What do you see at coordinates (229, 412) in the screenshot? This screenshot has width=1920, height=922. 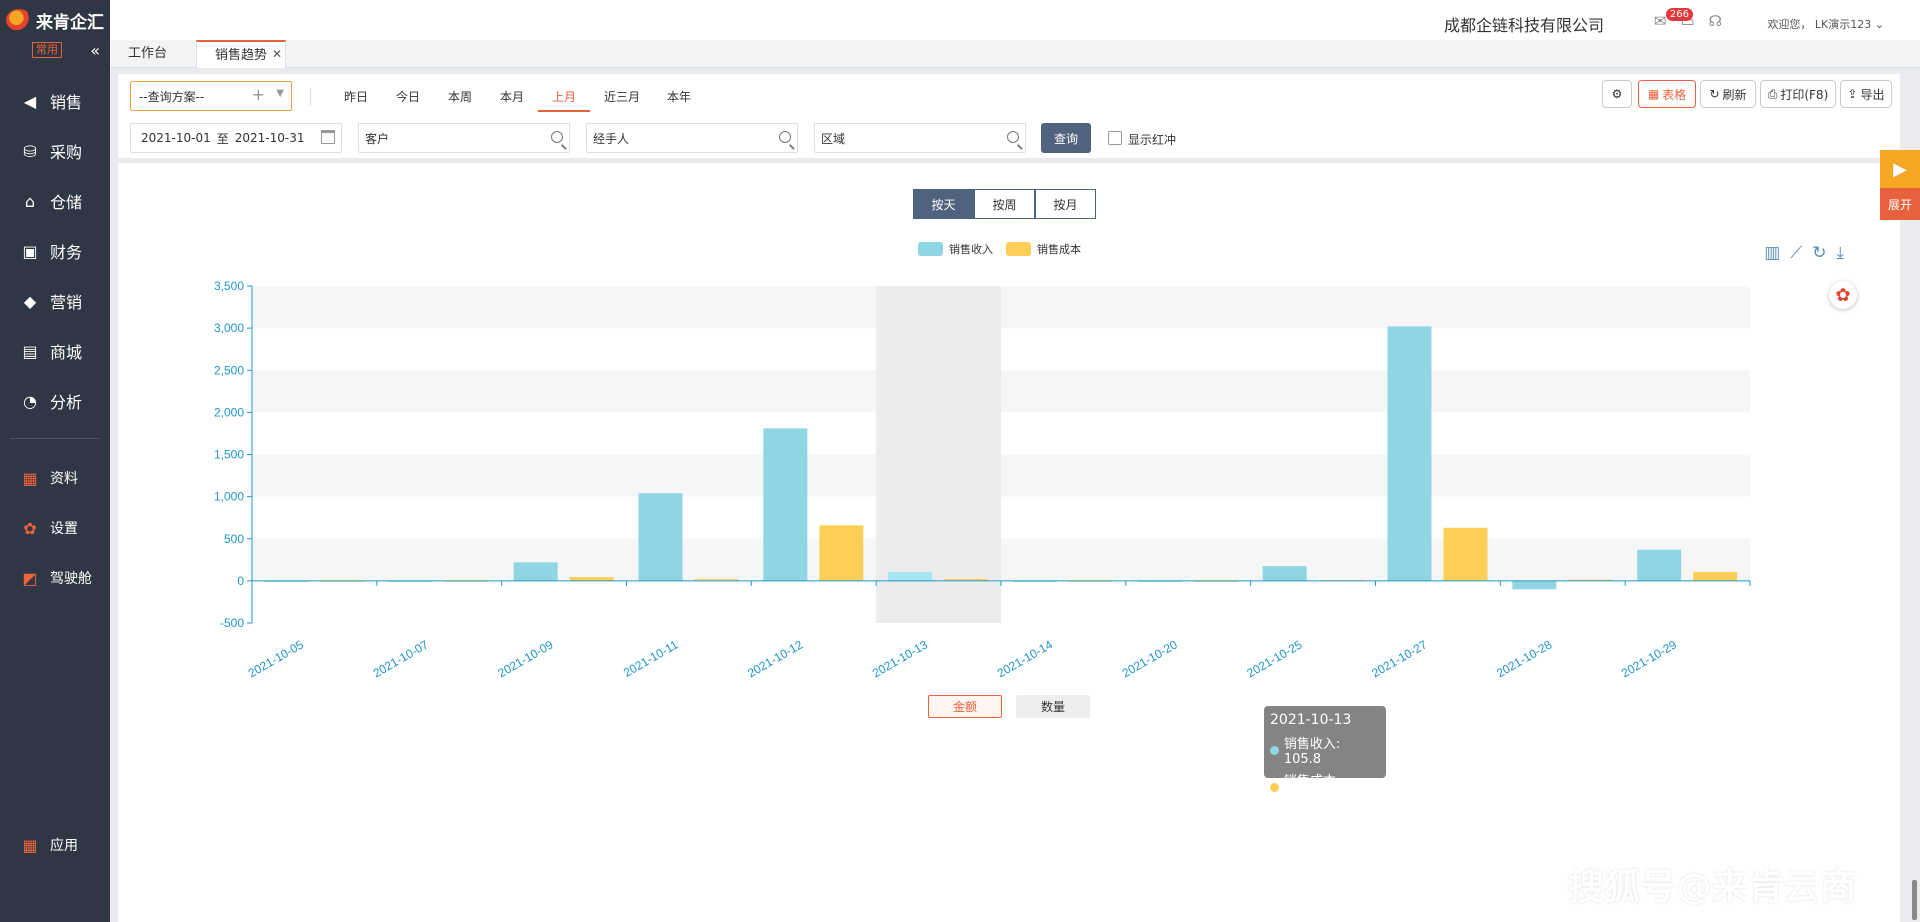 I see `y-tick-label: 2,000` at bounding box center [229, 412].